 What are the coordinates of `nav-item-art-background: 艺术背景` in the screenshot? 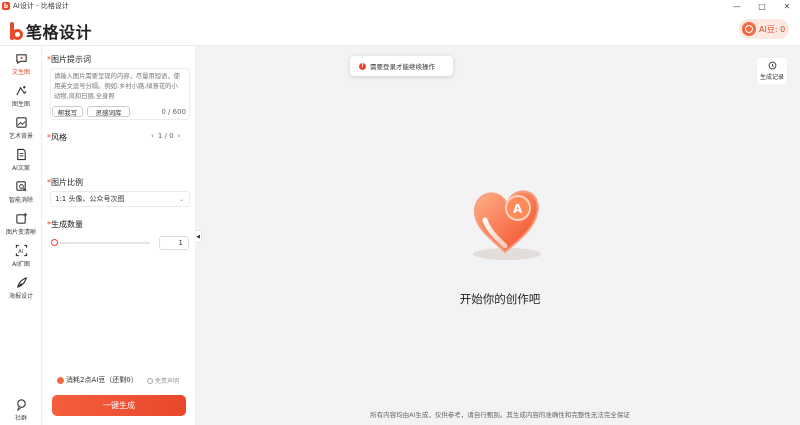 It's located at (21, 131).